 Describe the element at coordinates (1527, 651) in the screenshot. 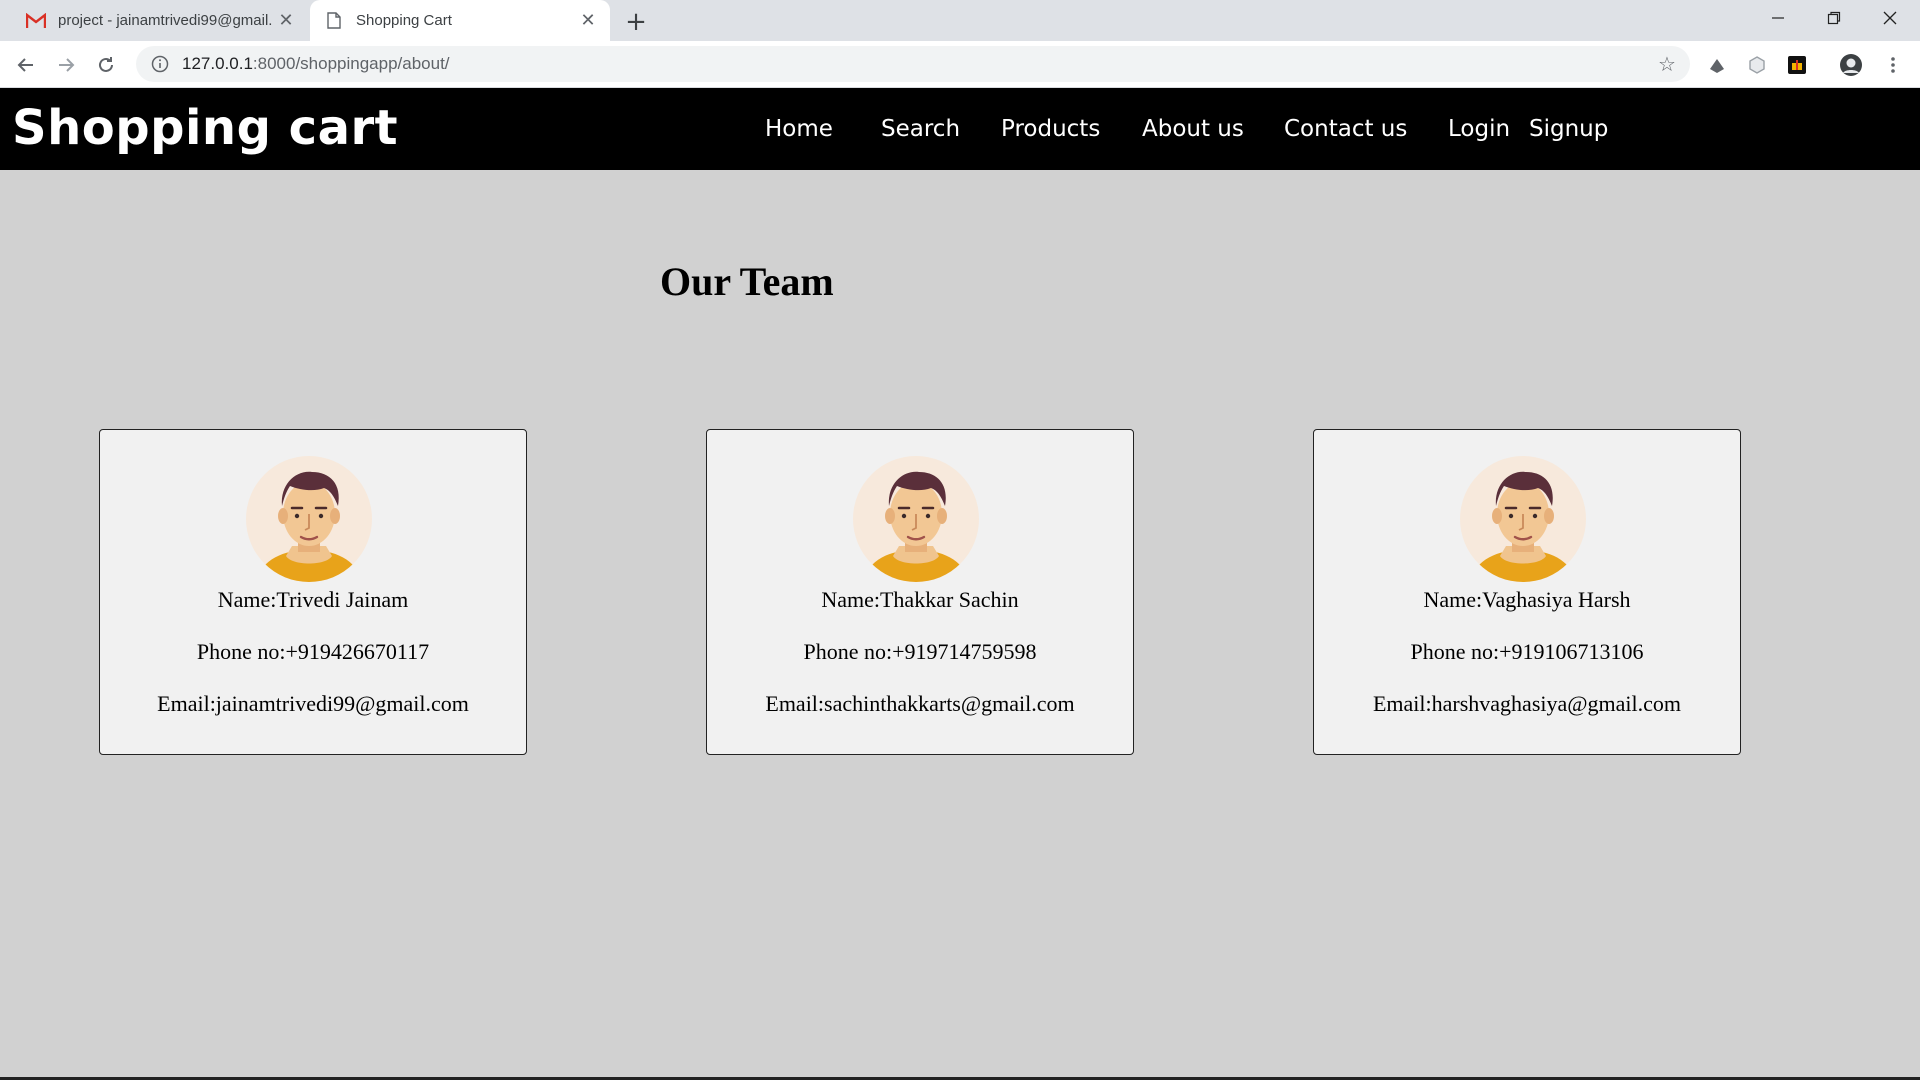

I see `member-phone: Phone no:+919106713106` at that location.